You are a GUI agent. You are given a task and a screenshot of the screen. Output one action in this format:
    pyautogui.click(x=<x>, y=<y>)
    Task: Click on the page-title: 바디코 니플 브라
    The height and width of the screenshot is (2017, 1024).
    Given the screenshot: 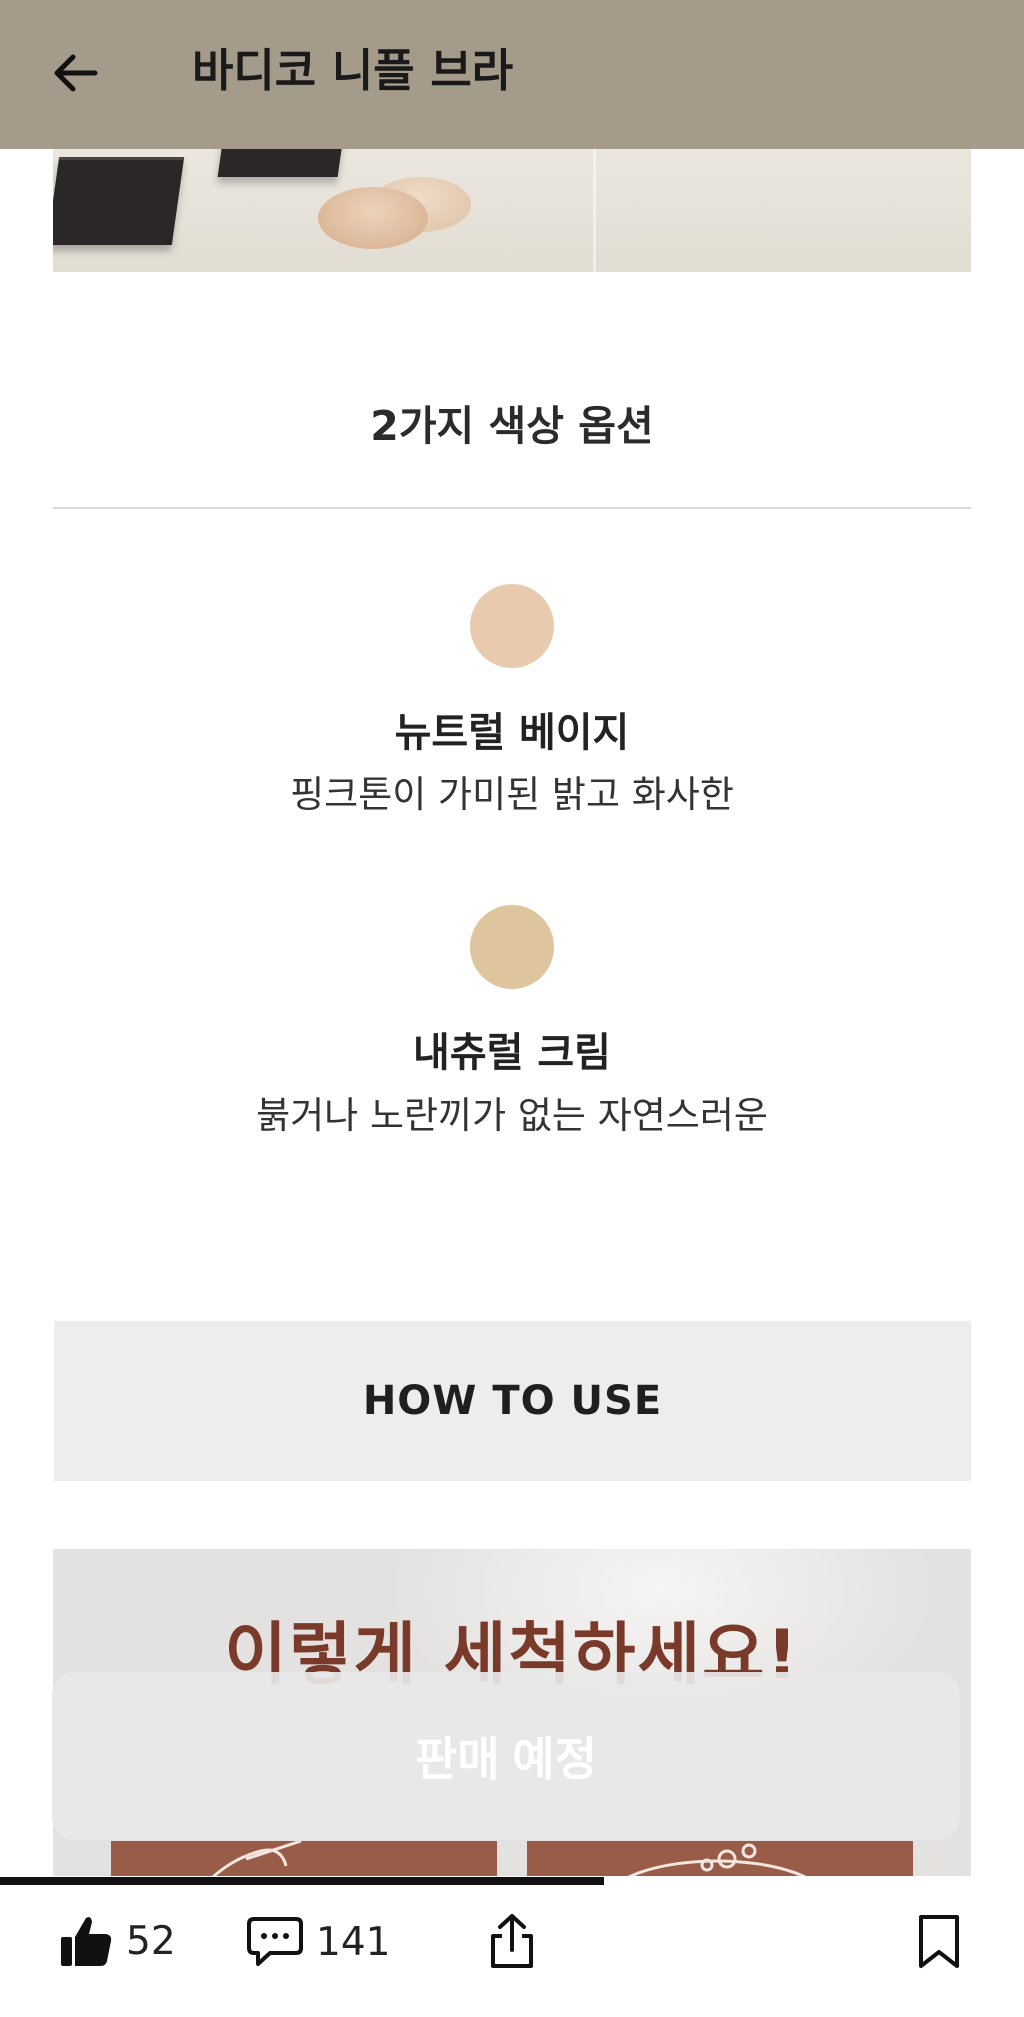 What is the action you would take?
    pyautogui.click(x=353, y=70)
    